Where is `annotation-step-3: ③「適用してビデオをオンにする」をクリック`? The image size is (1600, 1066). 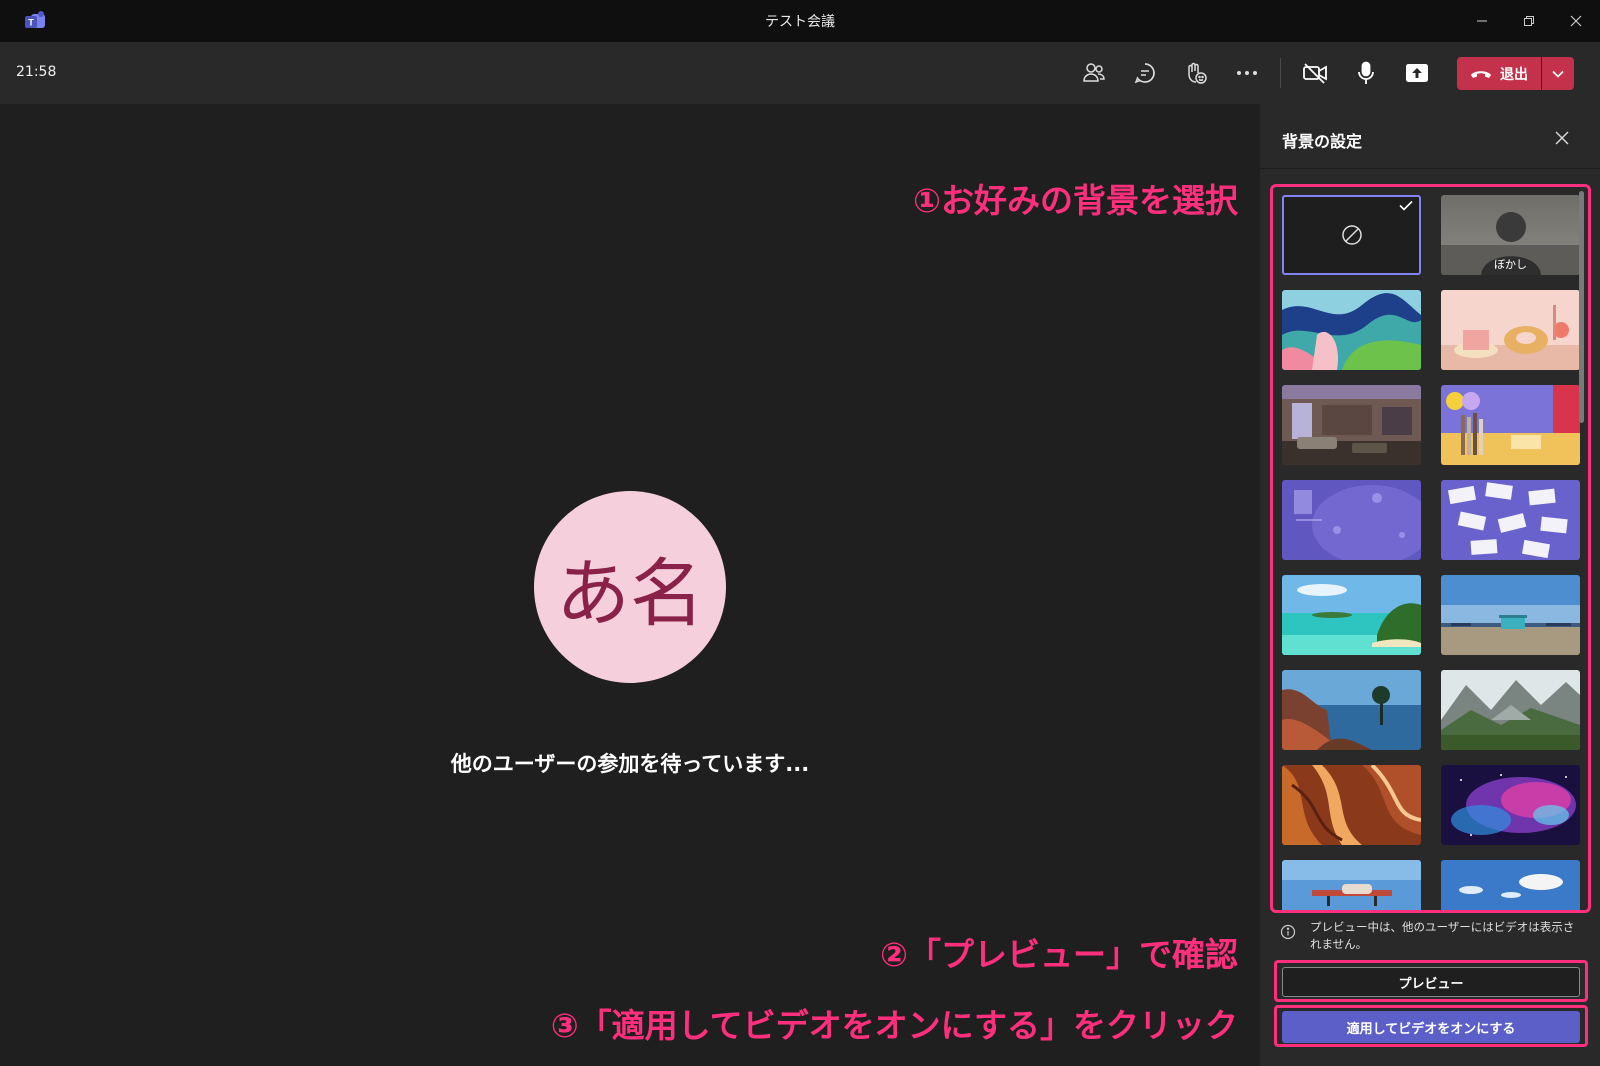 annotation-step-3: ③「適用してビデオをオンにする」をクリック is located at coordinates (894, 1025).